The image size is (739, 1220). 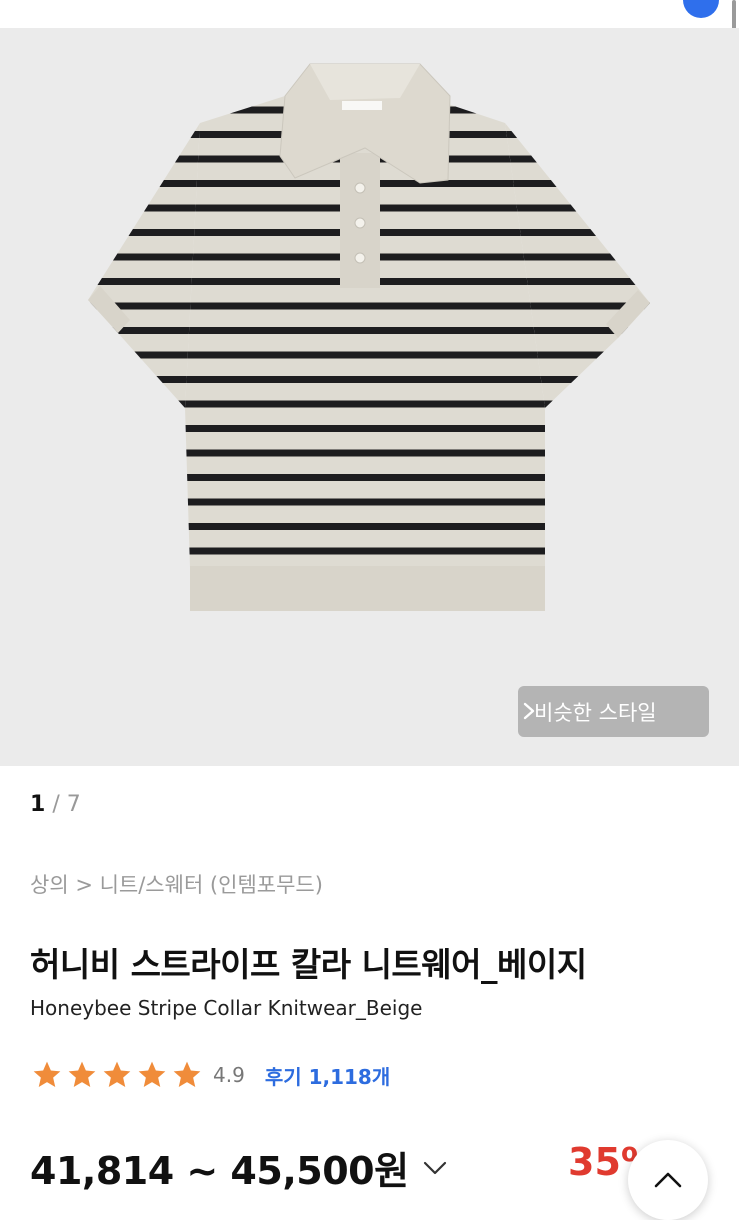 I want to click on image-counter: 1 / 7, so click(x=55, y=804).